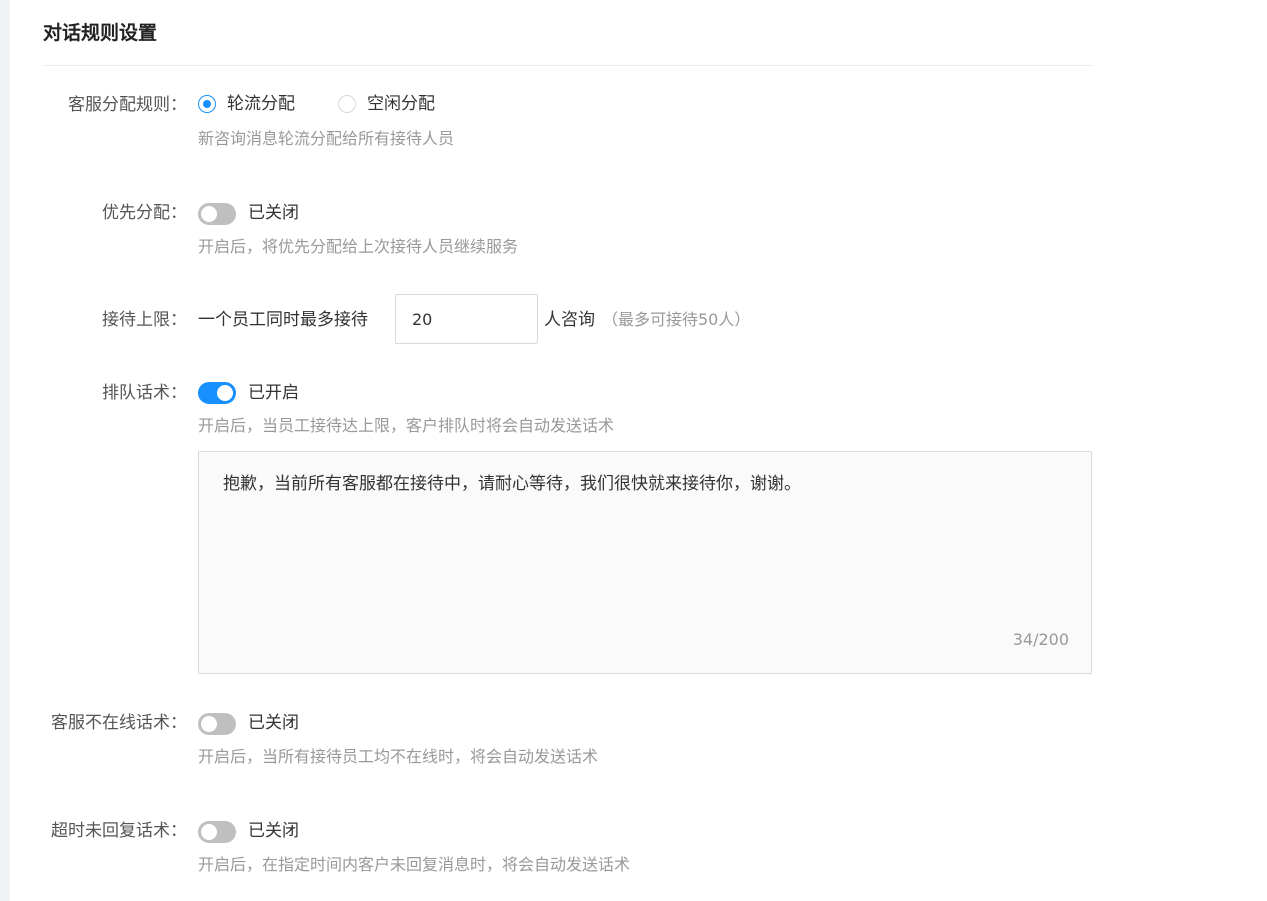  What do you see at coordinates (568, 65) in the screenshot?
I see `section-divider` at bounding box center [568, 65].